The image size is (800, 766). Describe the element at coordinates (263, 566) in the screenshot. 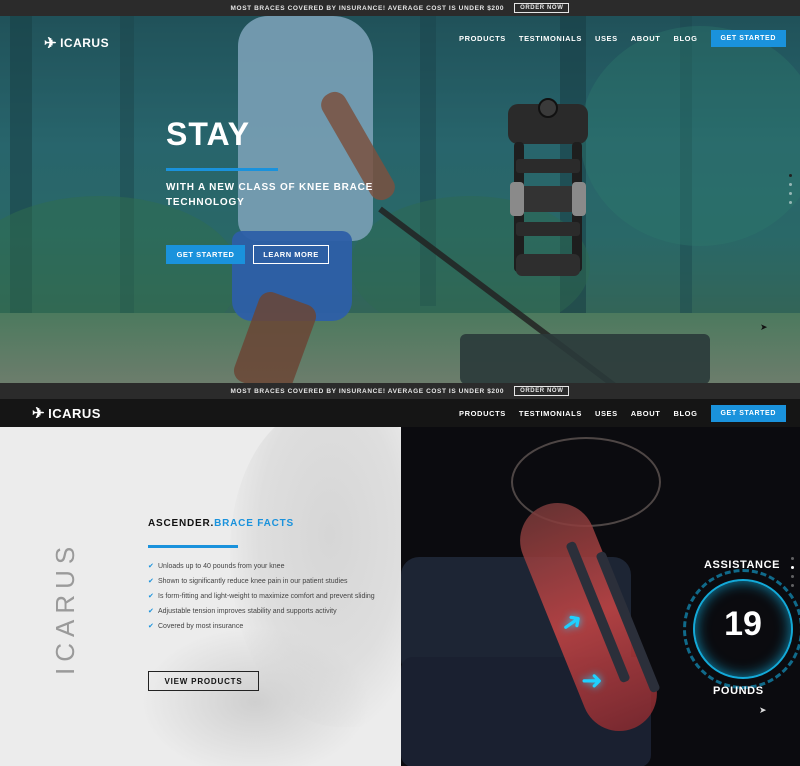

I see `list-item: ✔ Unloads up to 40 pounds from your knee` at that location.